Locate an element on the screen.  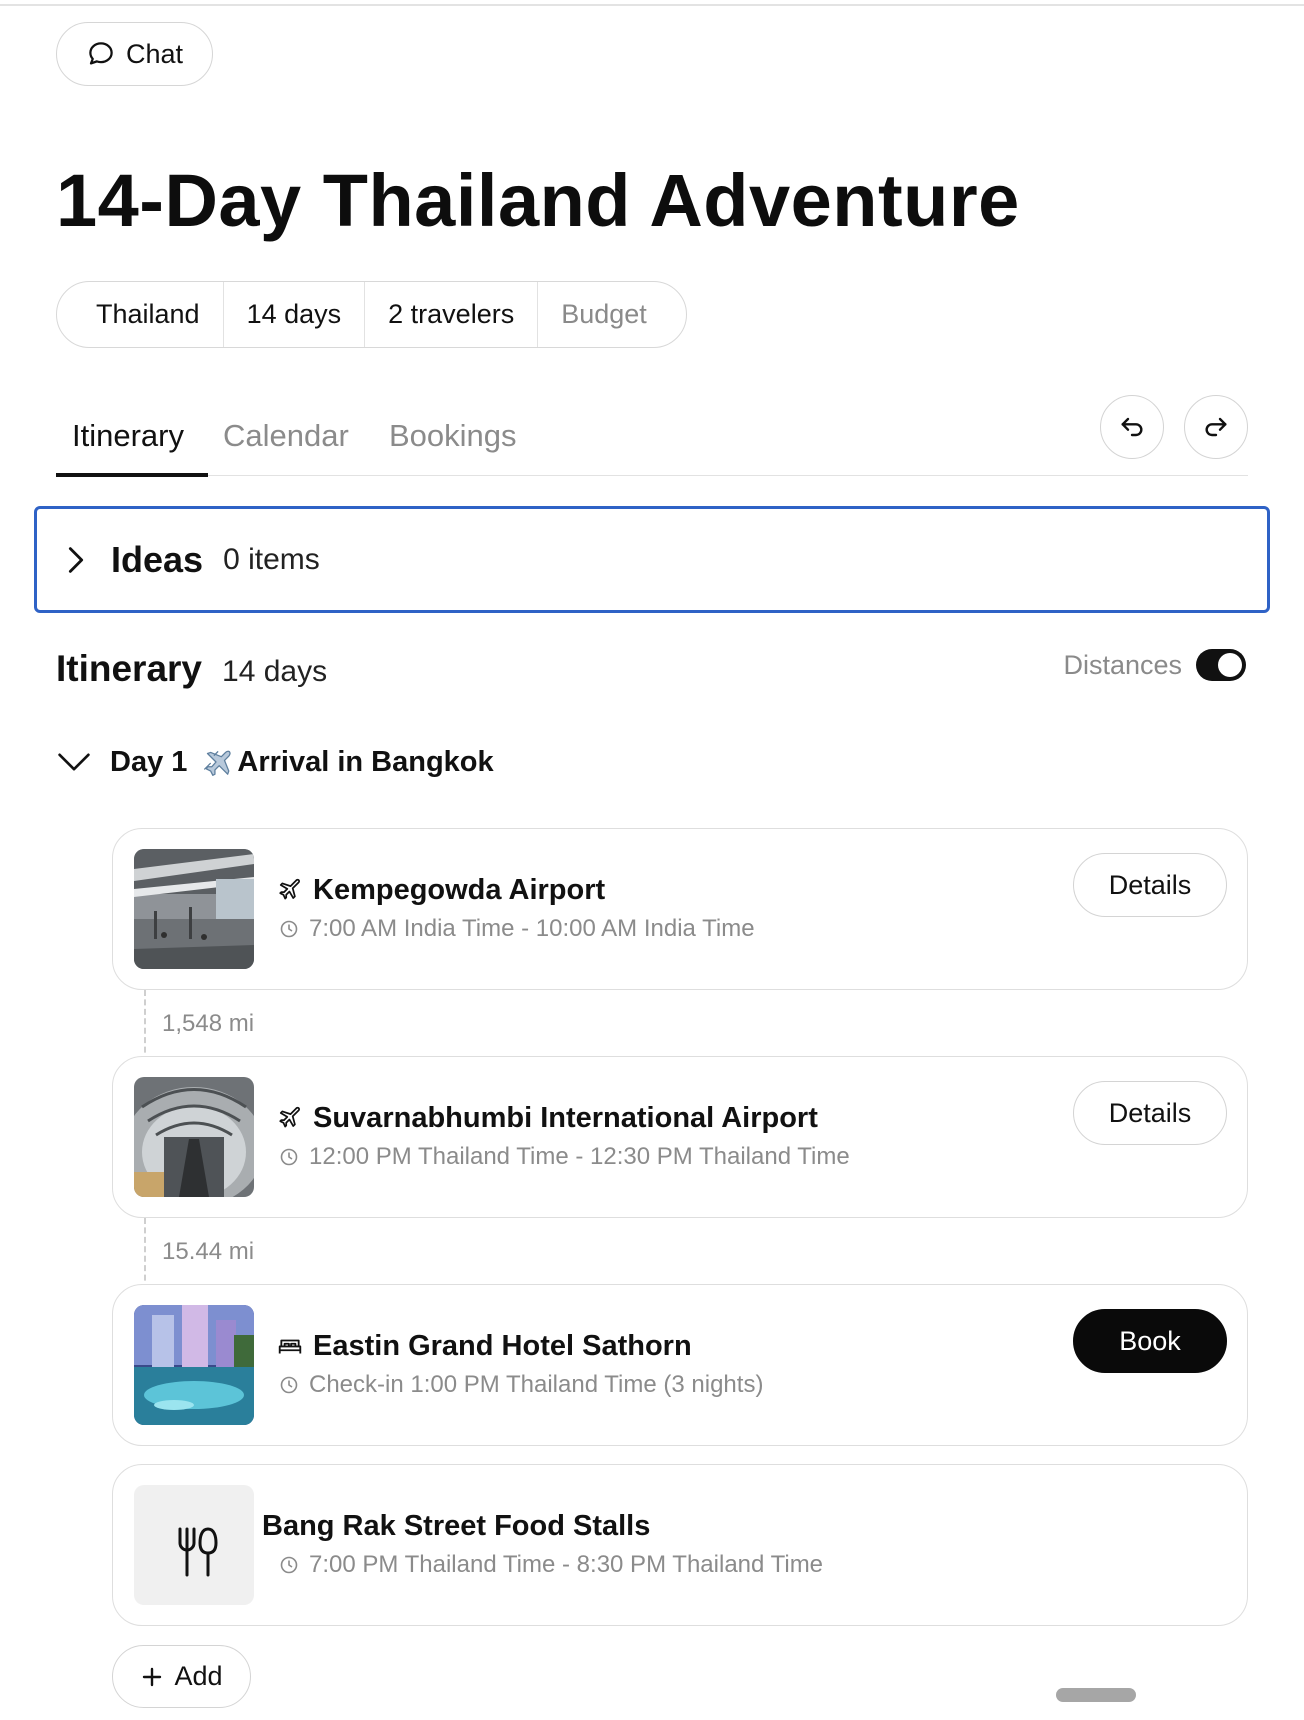
top-divider is located at coordinates (652, 5).